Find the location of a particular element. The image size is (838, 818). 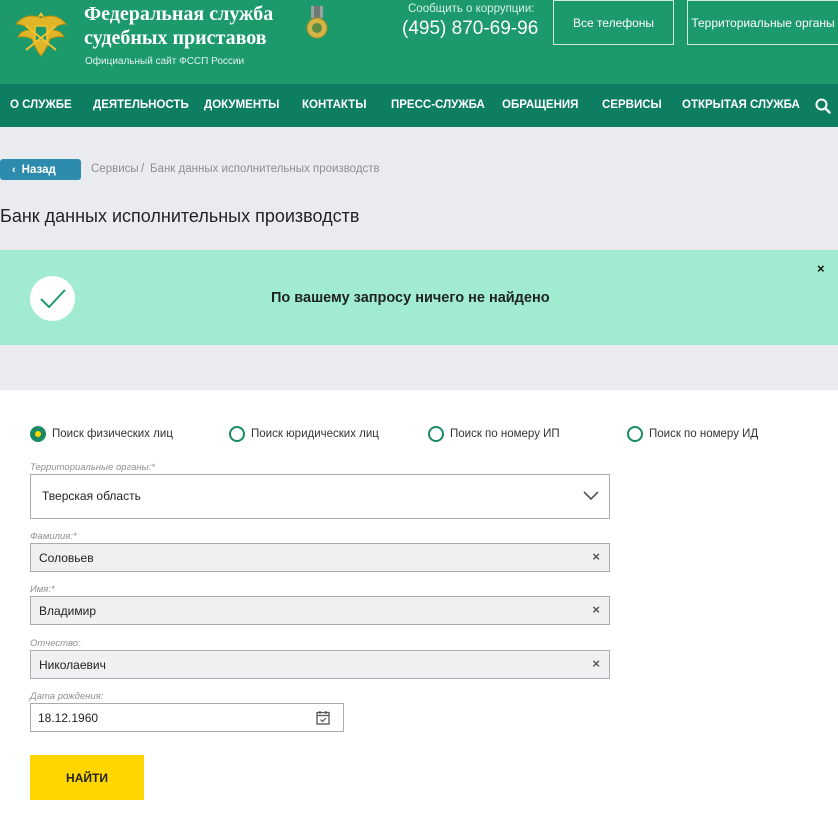

nav-item-documents: ДОКУМЕНТЫ is located at coordinates (241, 105).